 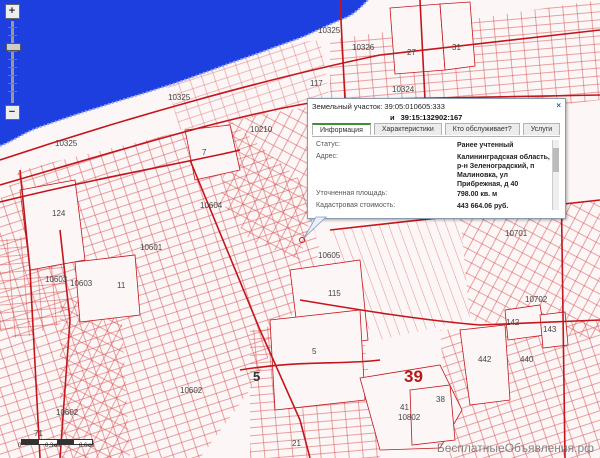 What do you see at coordinates (483, 206) in the screenshot?
I see `cadastral-value: 443 664.06 руб.` at bounding box center [483, 206].